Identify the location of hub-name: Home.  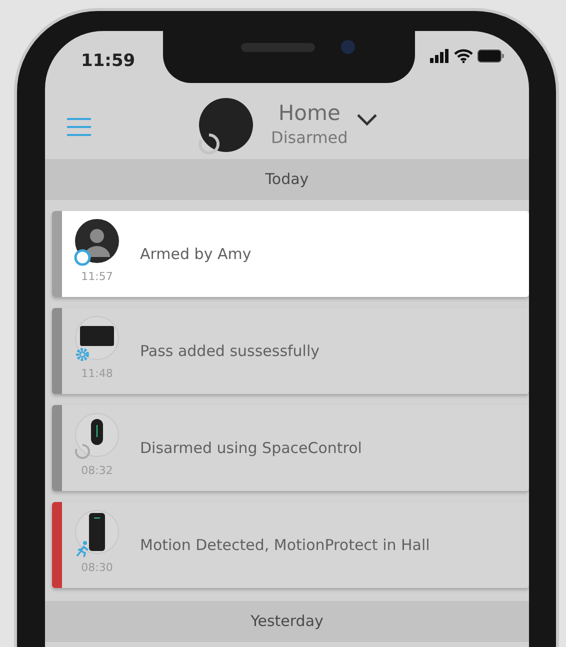
(309, 114).